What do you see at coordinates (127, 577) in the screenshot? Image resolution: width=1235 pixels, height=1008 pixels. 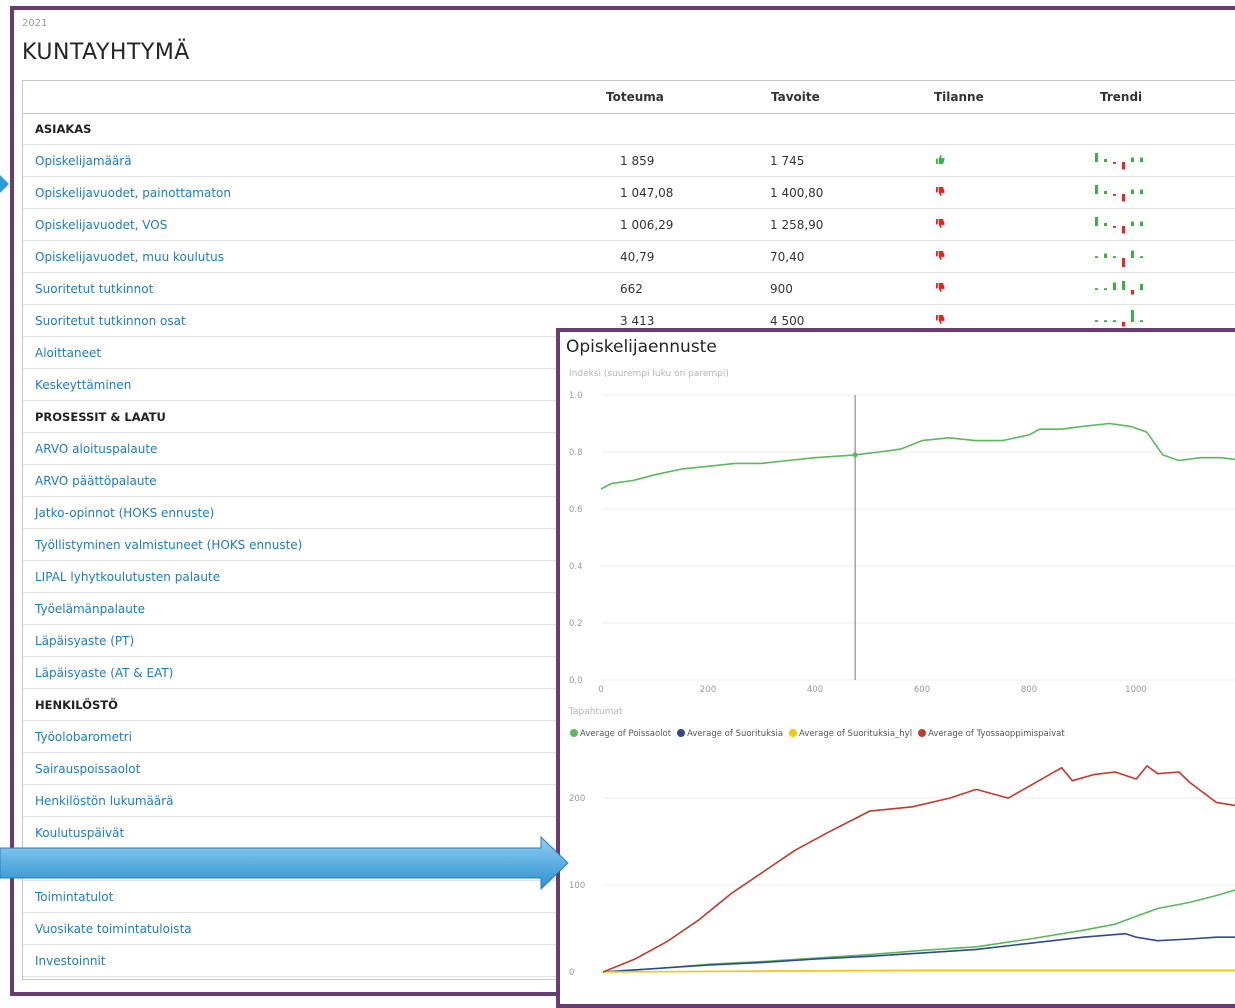 I see `metric-link: LIPAL lyhytkoulutusten palaute` at bounding box center [127, 577].